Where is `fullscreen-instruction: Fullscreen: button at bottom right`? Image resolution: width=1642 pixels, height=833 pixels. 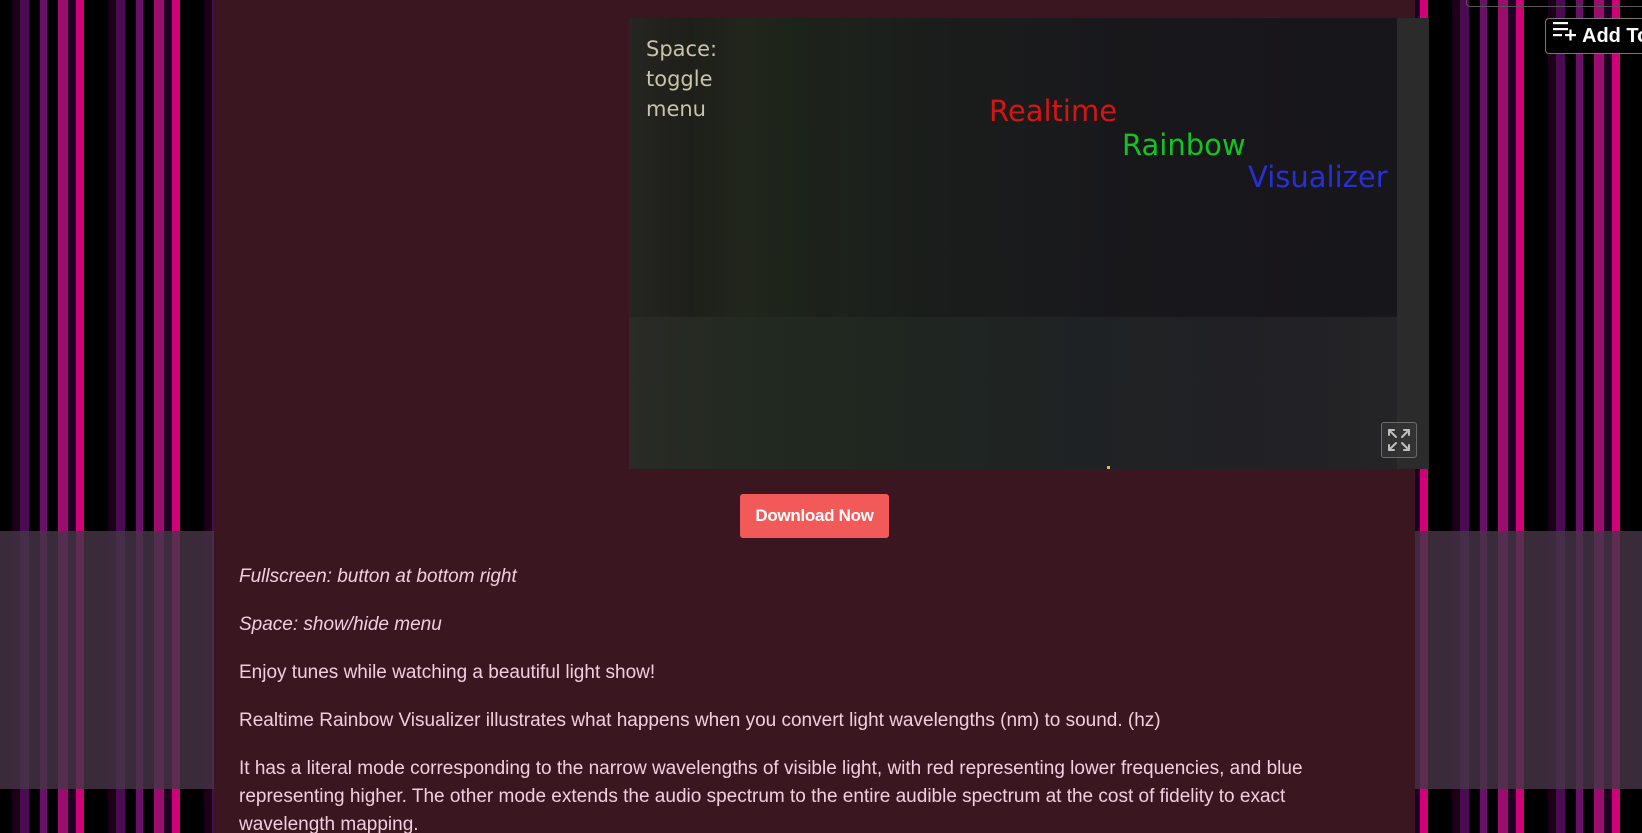
fullscreen-instruction: Fullscreen: button at bottom right is located at coordinates (378, 576).